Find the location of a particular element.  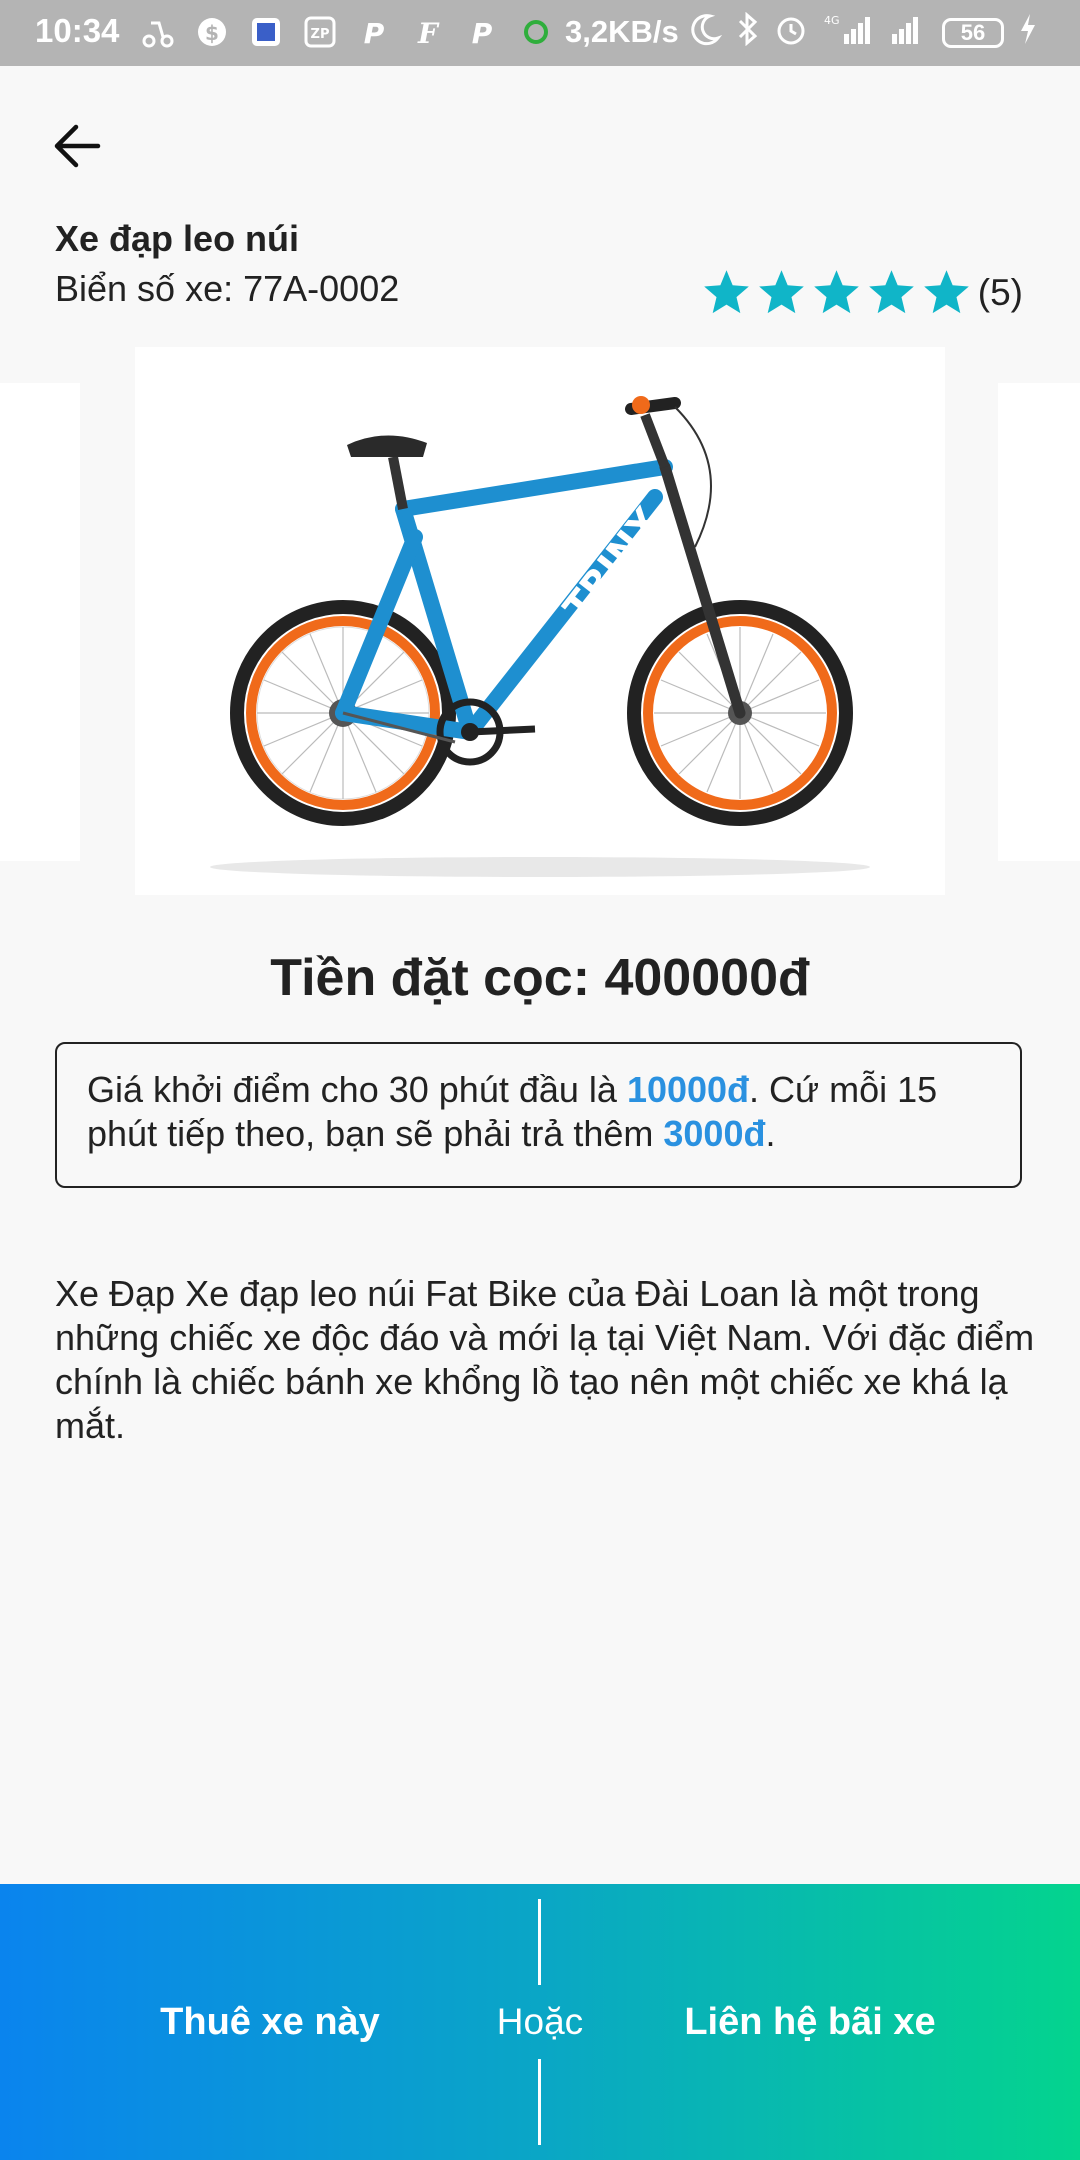

rating: (5) is located at coordinates (862, 292).